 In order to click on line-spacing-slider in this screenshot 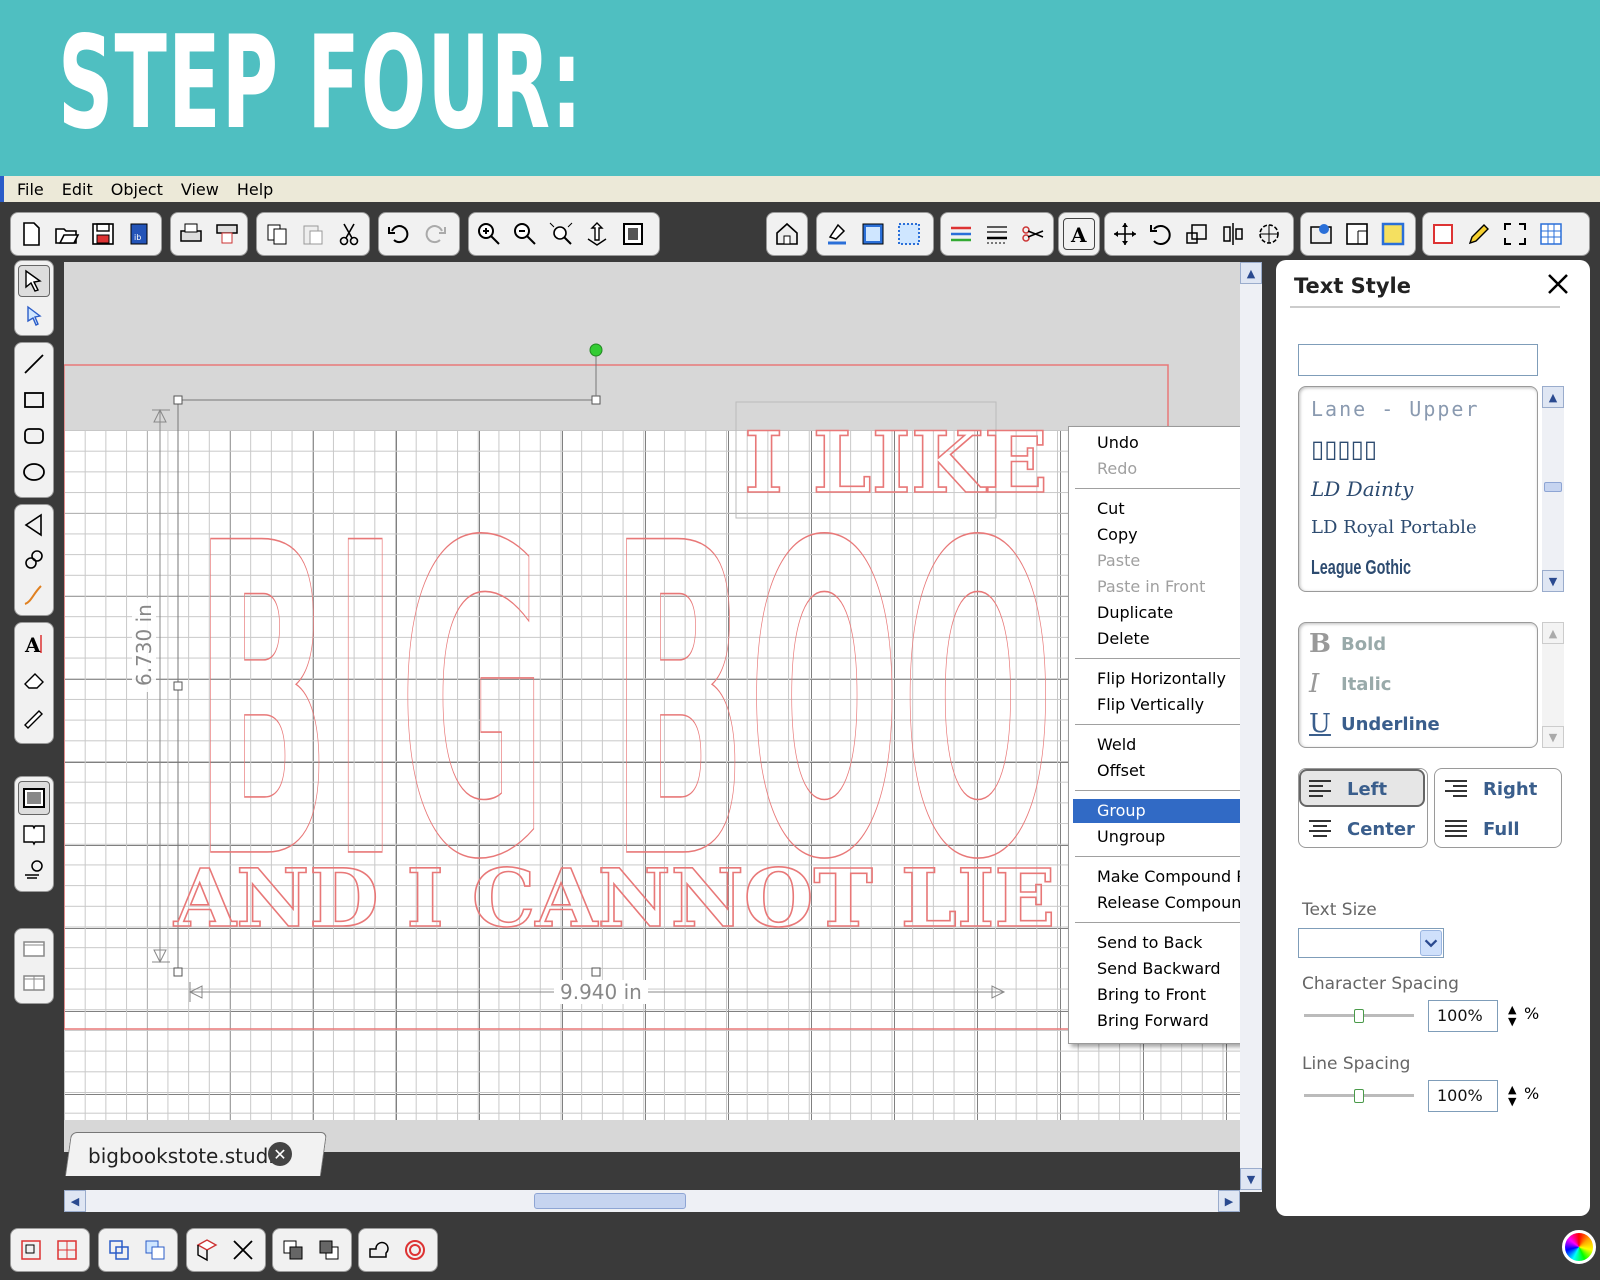, I will do `click(1359, 1096)`.